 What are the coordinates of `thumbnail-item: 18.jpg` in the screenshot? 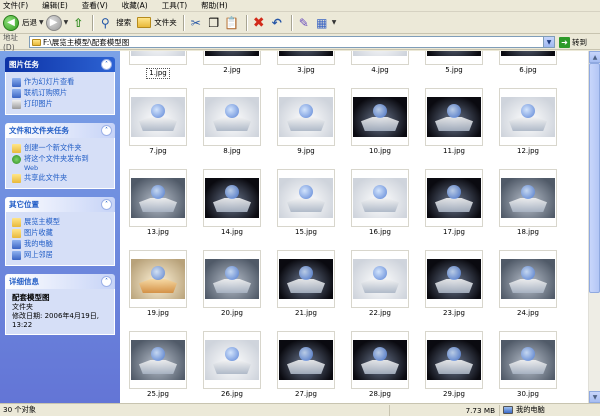 It's located at (528, 203).